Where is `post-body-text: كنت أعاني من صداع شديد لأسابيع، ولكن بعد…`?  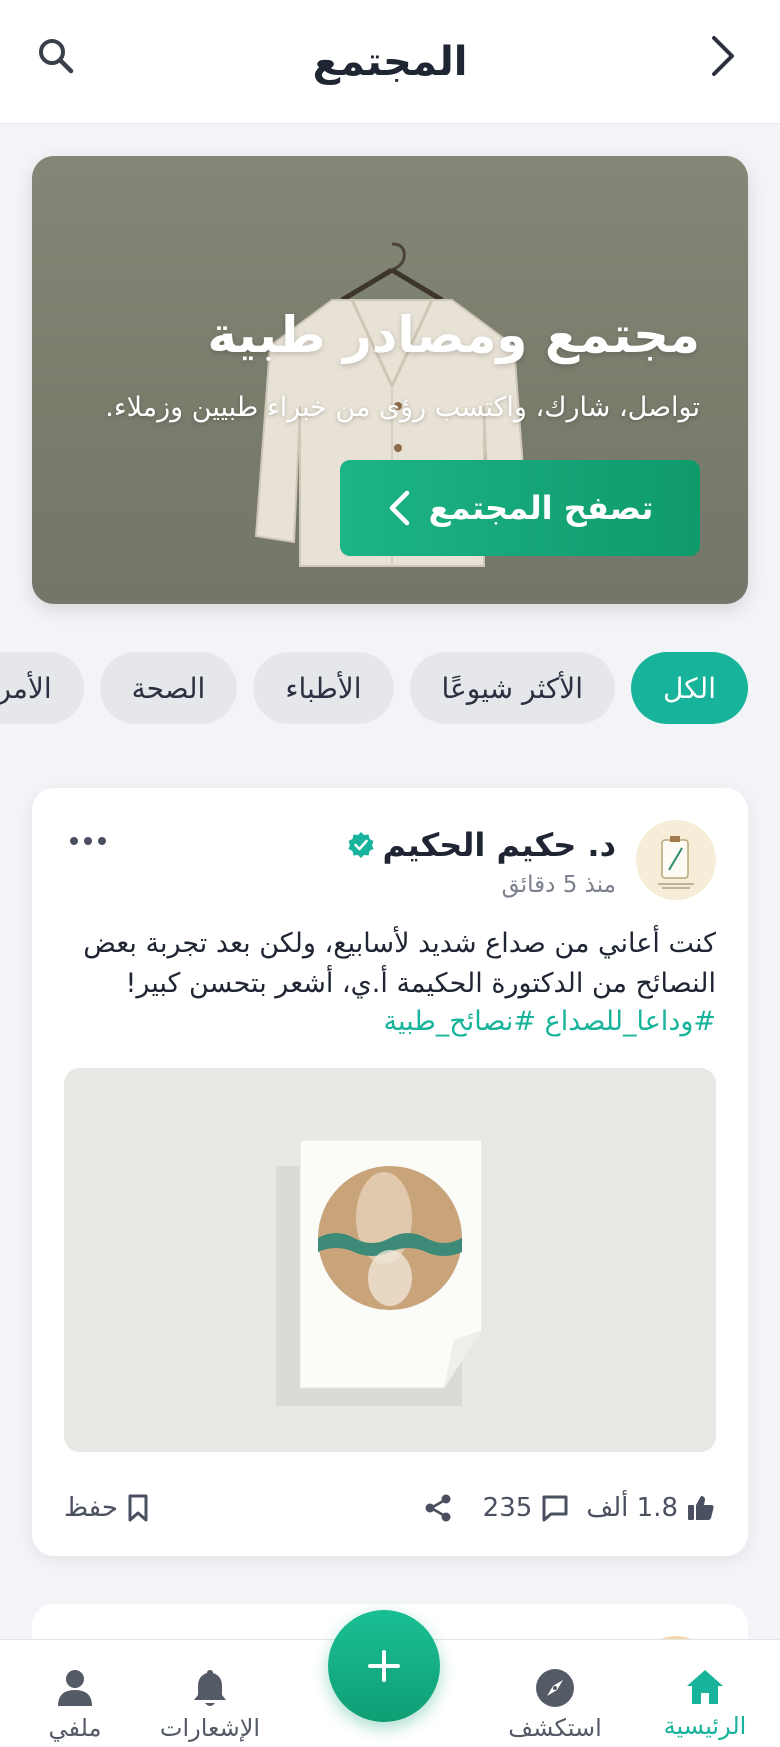 post-body-text: كنت أعاني من صداع شديد لأسابيع، ولكن بعد… is located at coordinates (399, 963).